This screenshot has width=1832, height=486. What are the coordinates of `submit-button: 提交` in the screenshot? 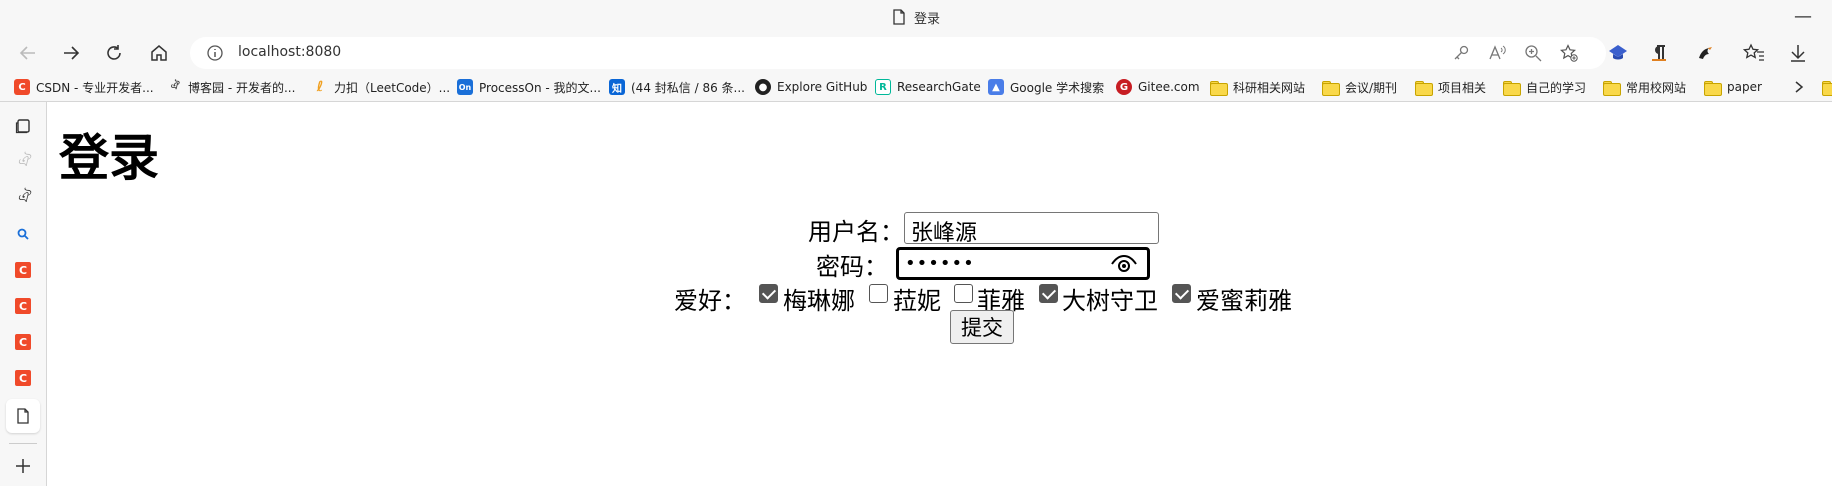 It's located at (982, 327).